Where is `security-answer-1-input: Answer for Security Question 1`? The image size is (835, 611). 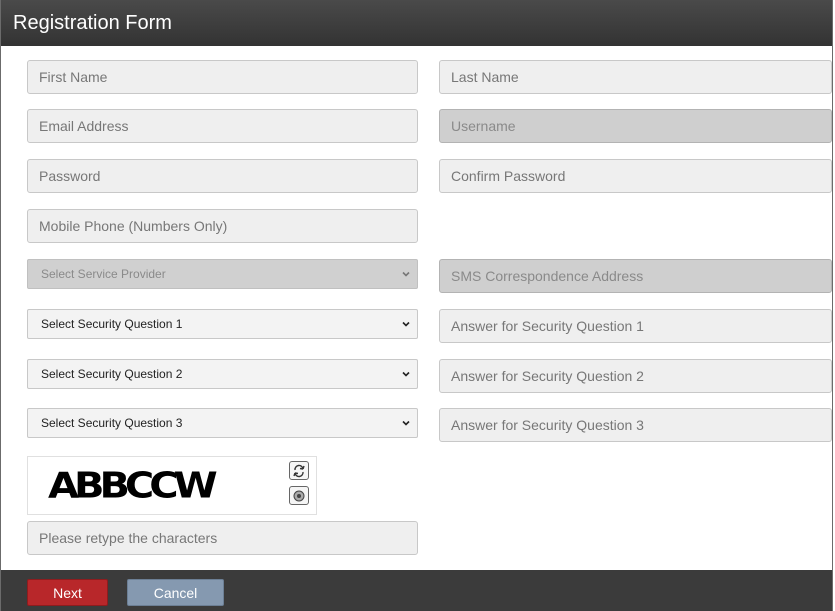
security-answer-1-input: Answer for Security Question 1 is located at coordinates (635, 326).